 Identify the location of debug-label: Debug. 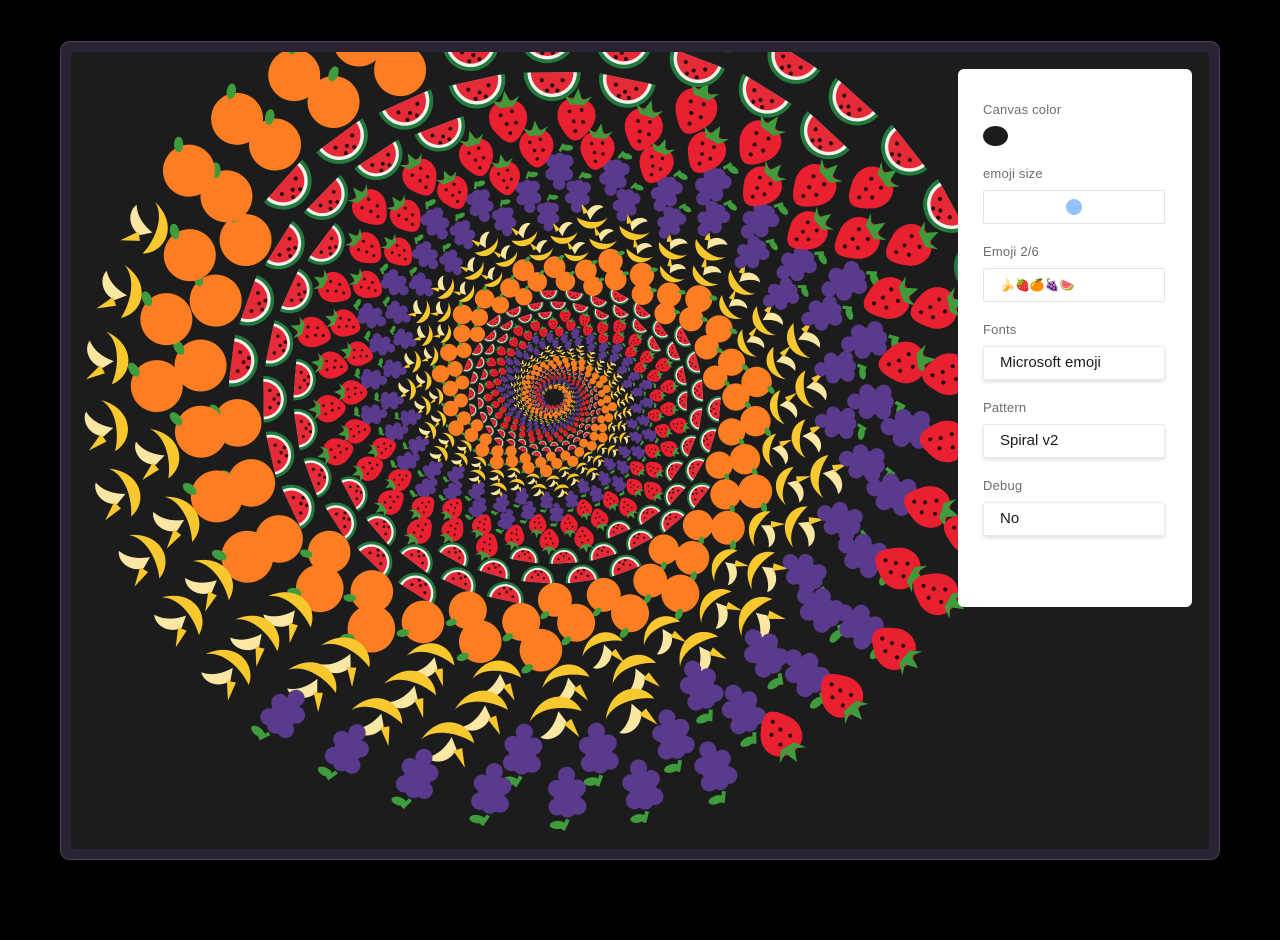
(1003, 485).